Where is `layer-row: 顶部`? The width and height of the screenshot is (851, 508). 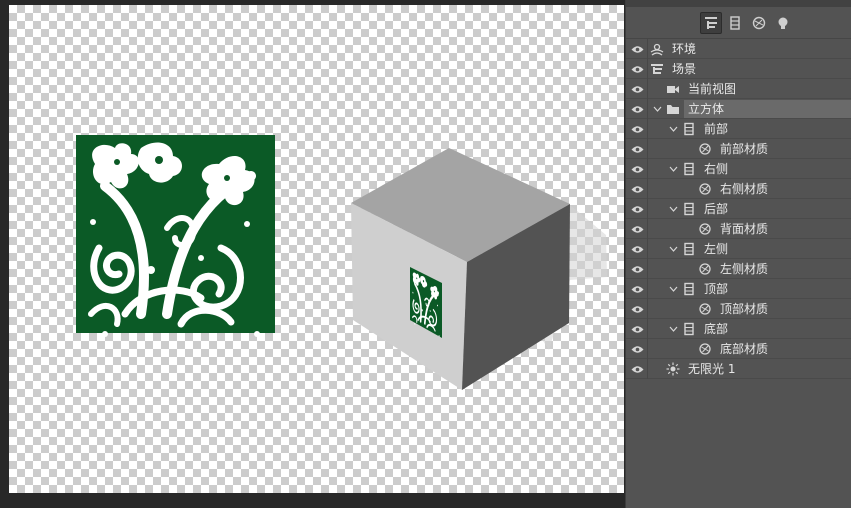 layer-row: 顶部 is located at coordinates (738, 289).